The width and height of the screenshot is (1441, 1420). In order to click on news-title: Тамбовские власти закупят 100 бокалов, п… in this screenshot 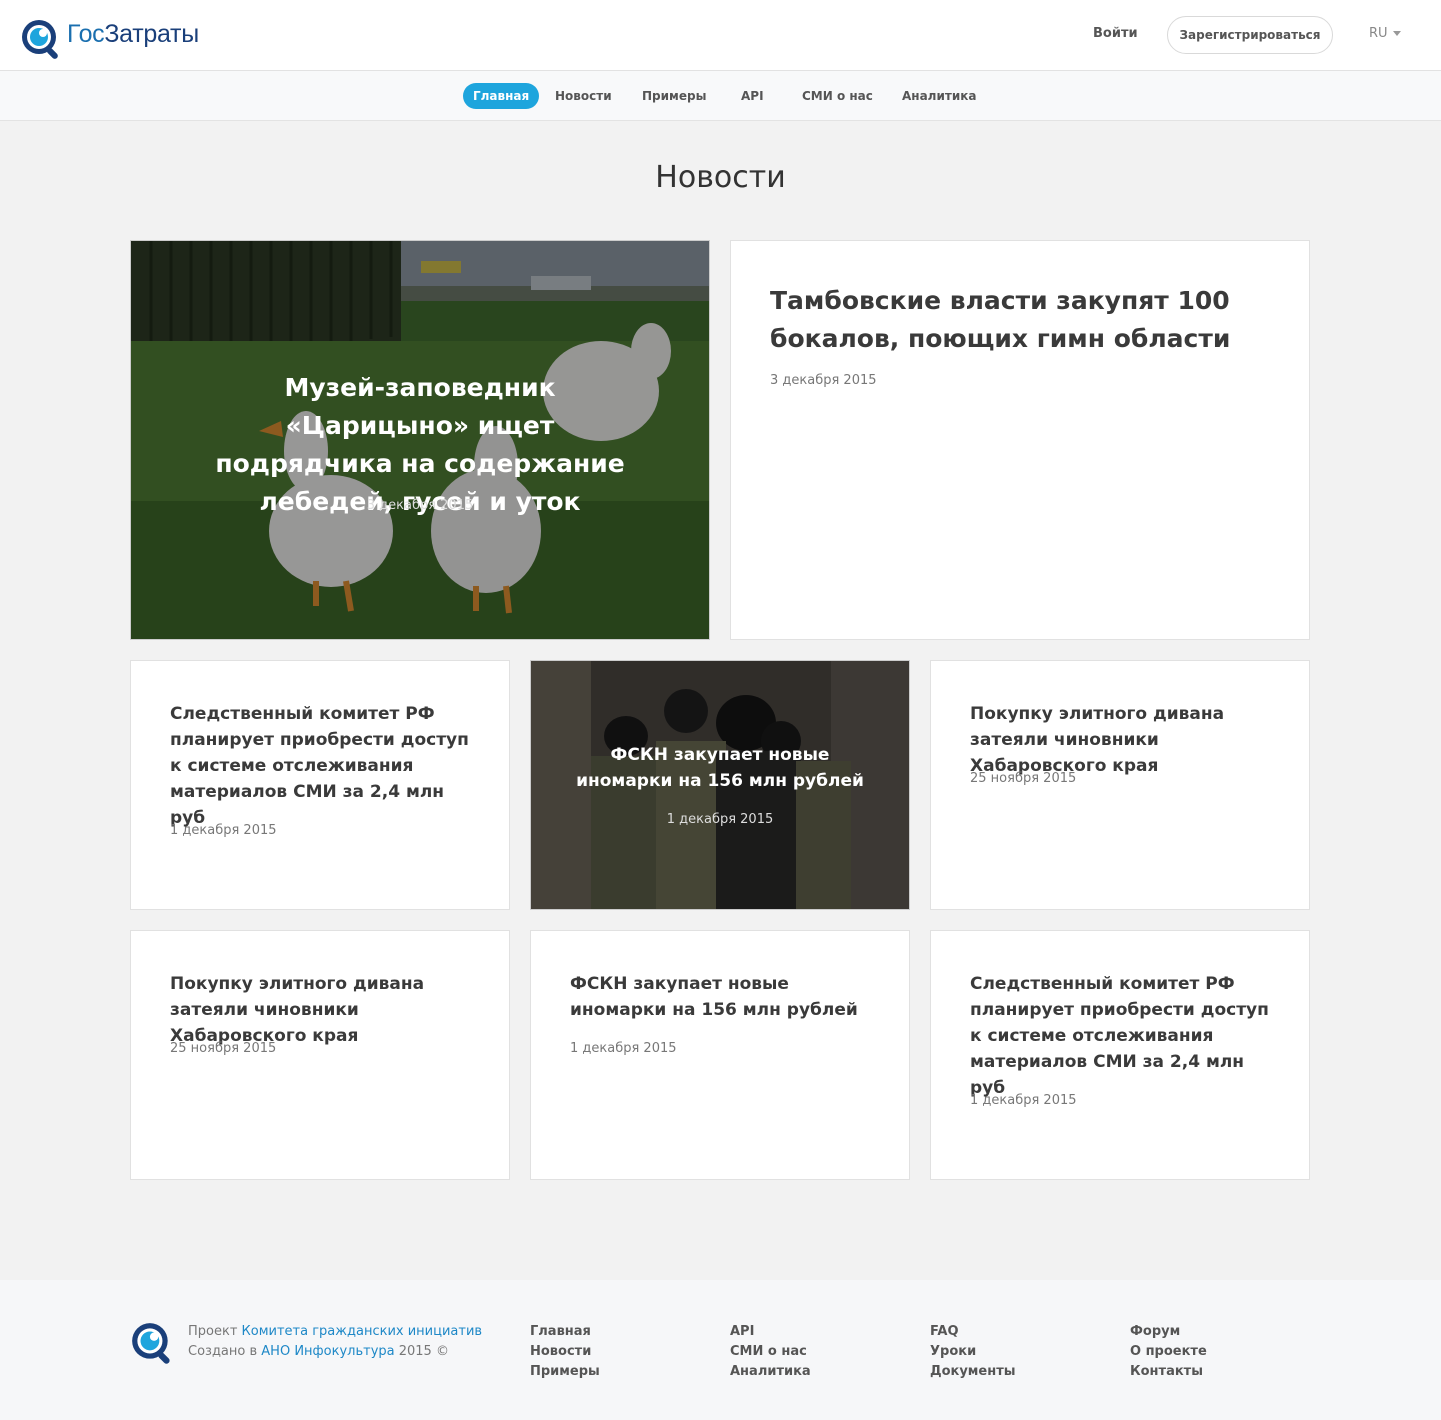, I will do `click(1020, 320)`.